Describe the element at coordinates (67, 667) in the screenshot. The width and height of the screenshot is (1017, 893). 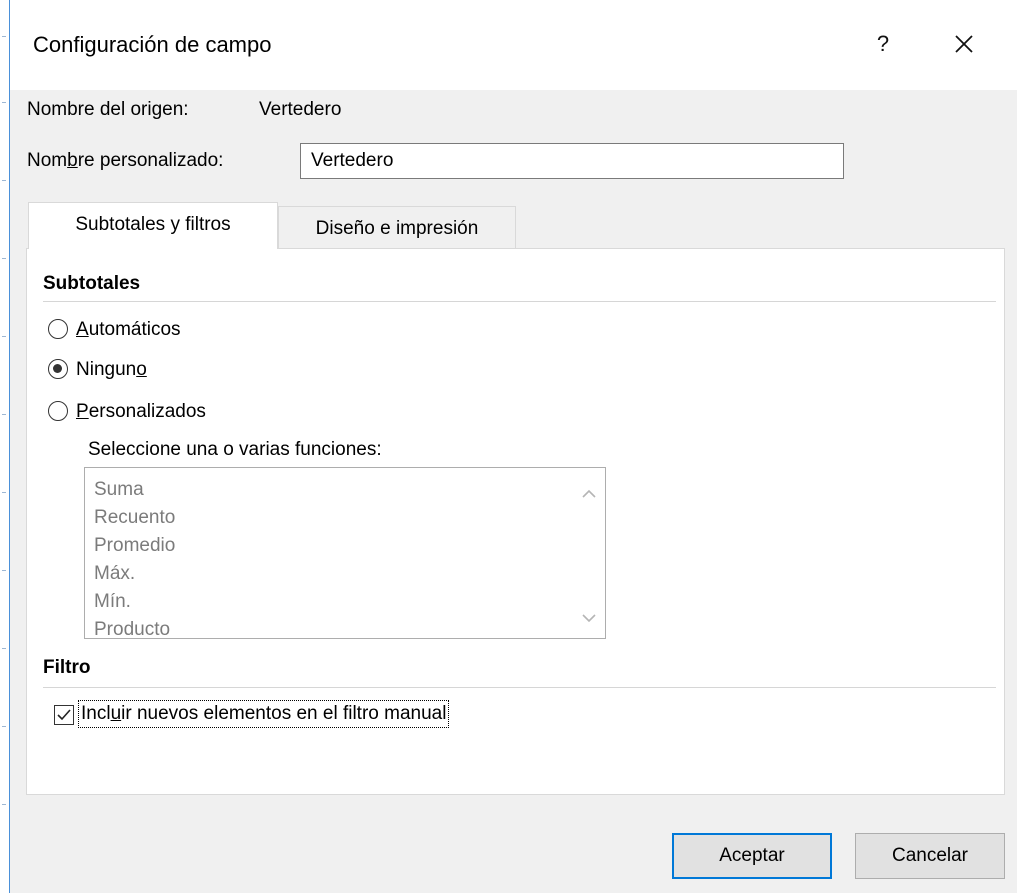
I see `filter-heading: Filtro` at that location.